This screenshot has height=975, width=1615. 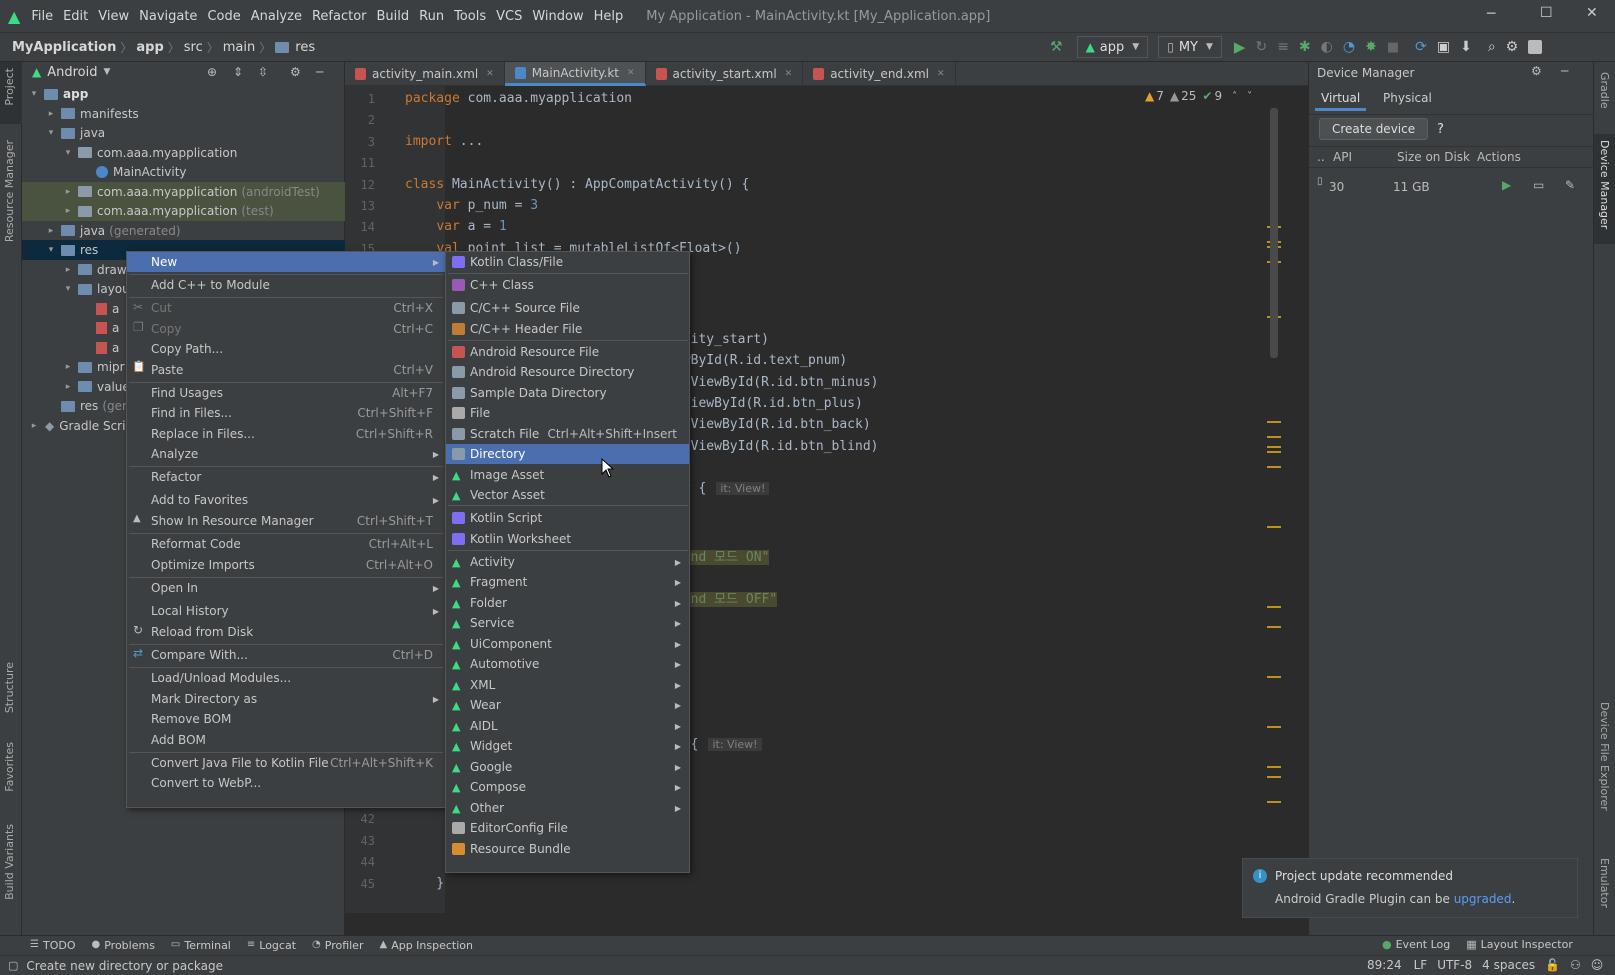 What do you see at coordinates (567, 767) in the screenshot?
I see `submenu-item: ▲ Google ▶` at bounding box center [567, 767].